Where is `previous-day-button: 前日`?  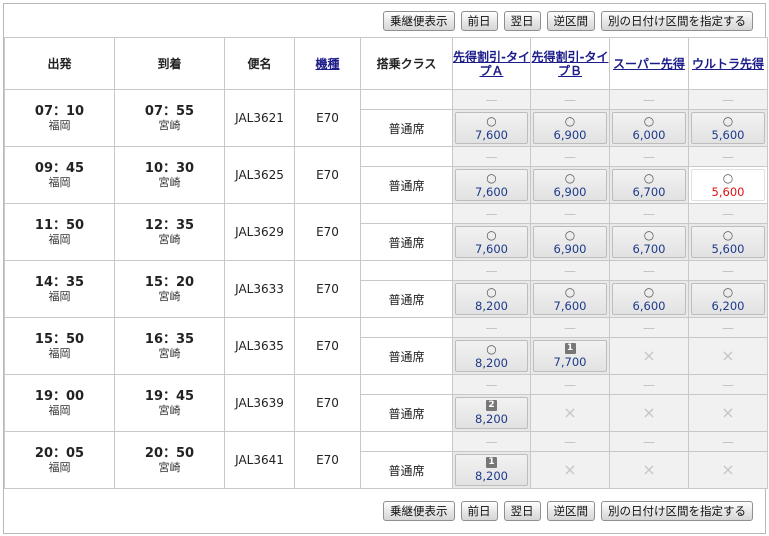
previous-day-button: 前日 is located at coordinates (479, 20).